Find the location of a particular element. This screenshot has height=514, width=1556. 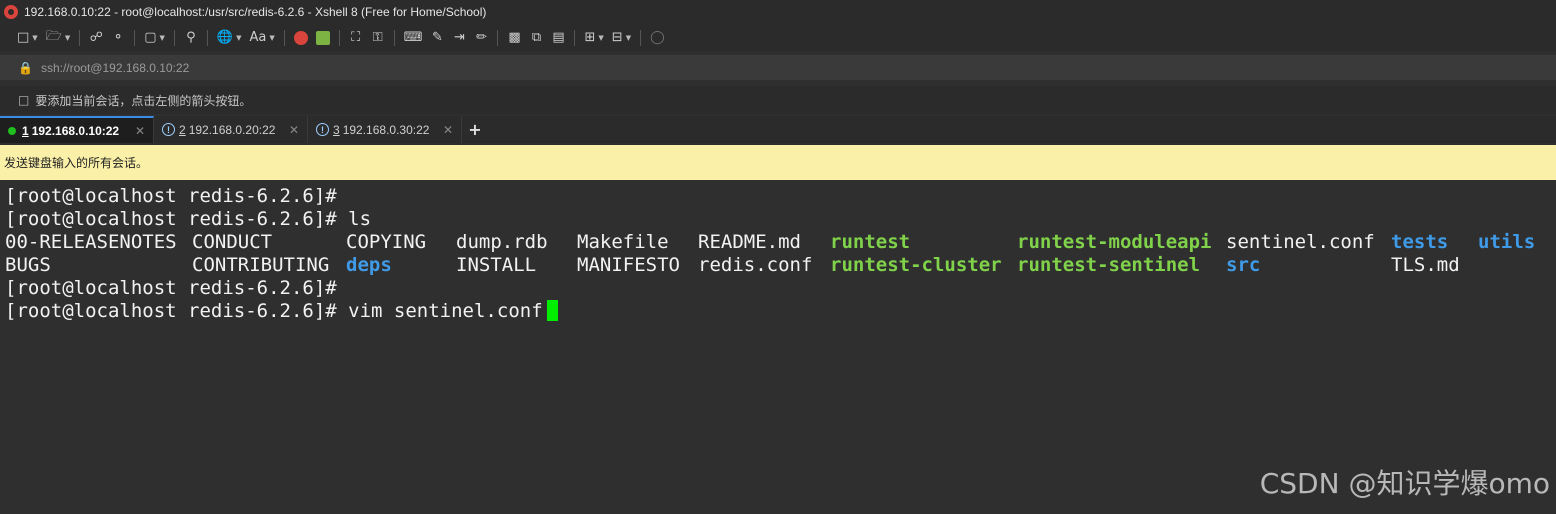

transfer-icon: ⇥ is located at coordinates (459, 38).